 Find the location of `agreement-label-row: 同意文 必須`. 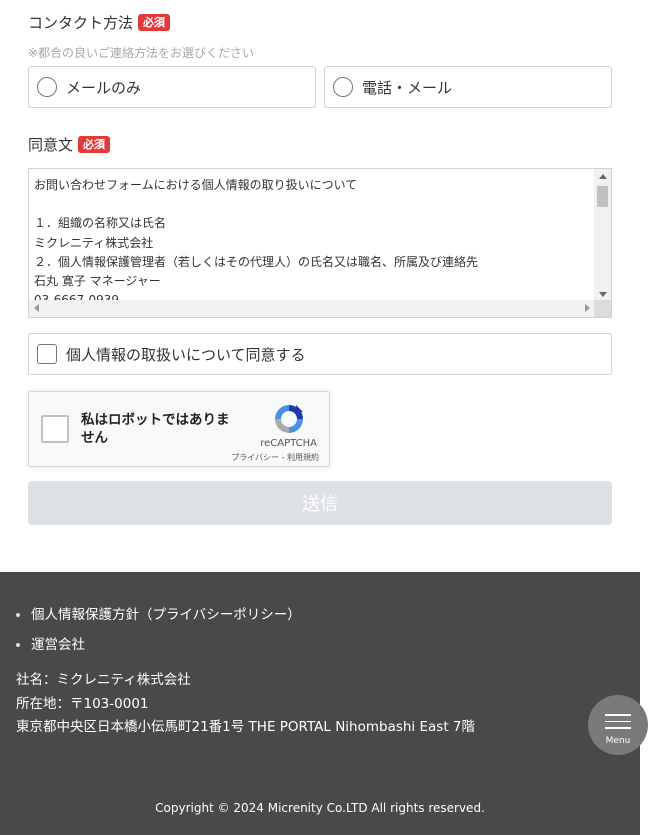

agreement-label-row: 同意文 必須 is located at coordinates (69, 144).